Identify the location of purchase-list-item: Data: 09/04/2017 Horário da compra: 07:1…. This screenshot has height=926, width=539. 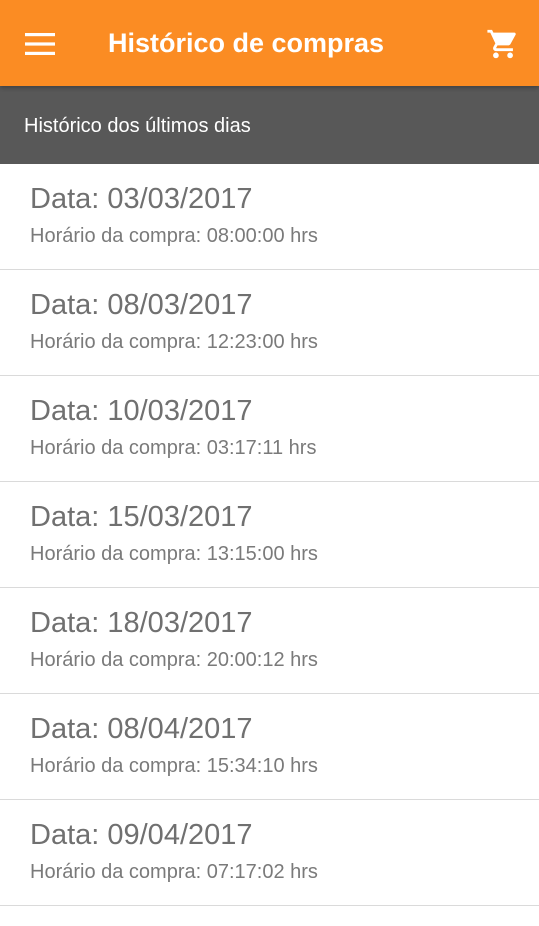
(269, 853).